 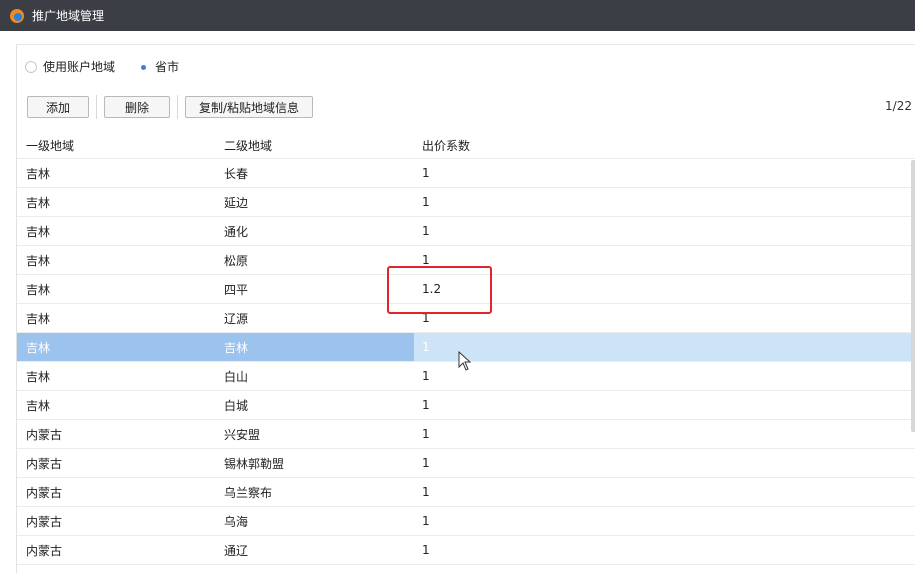 I want to click on table-row: 内蒙古 乌海 1, so click(x=466, y=521).